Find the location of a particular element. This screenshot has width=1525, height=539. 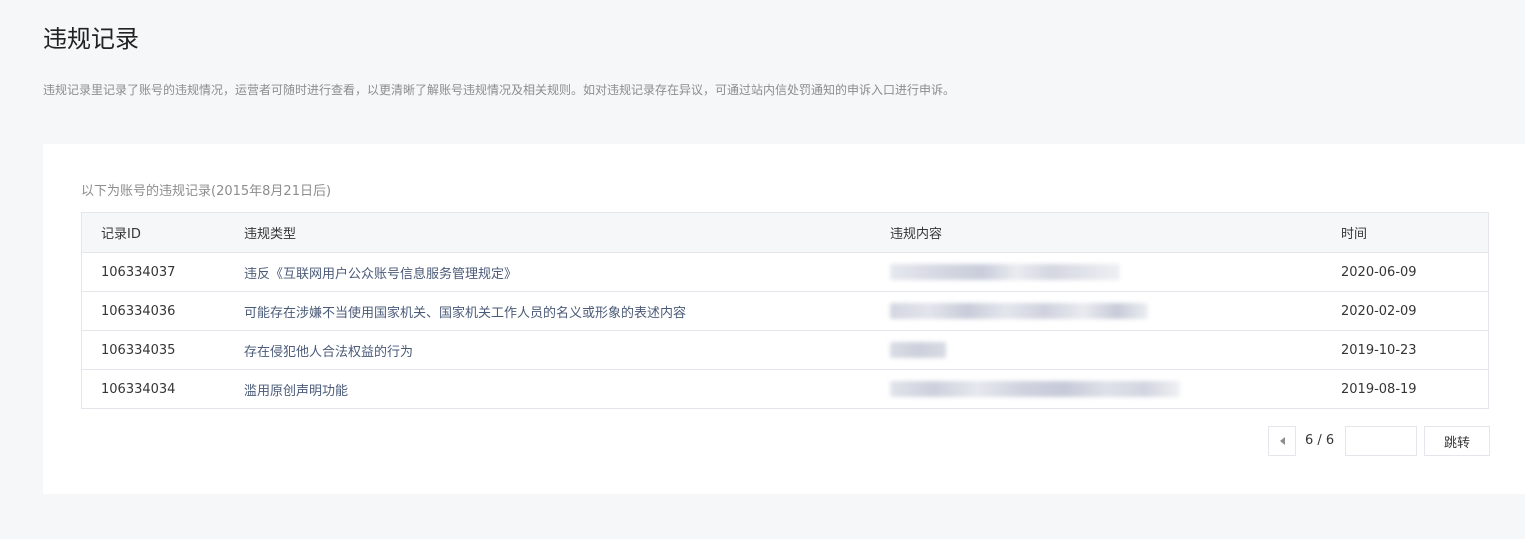

record-id: 106334035 is located at coordinates (138, 350).